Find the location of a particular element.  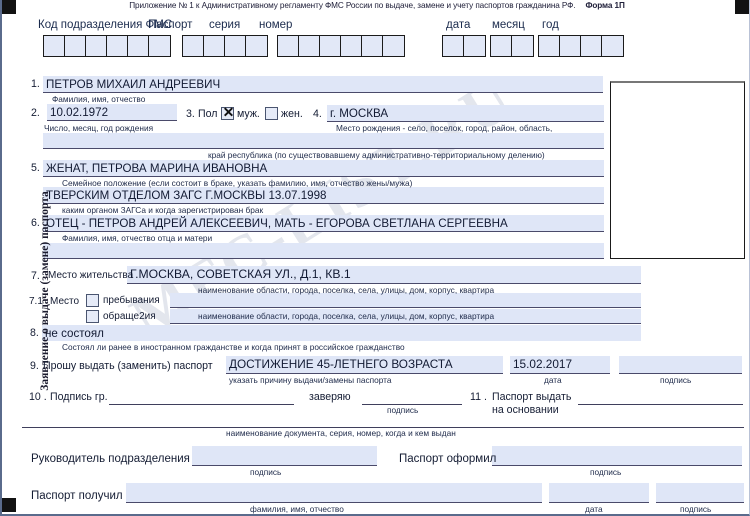

field-10-label: Подпись гр. is located at coordinates (79, 397).